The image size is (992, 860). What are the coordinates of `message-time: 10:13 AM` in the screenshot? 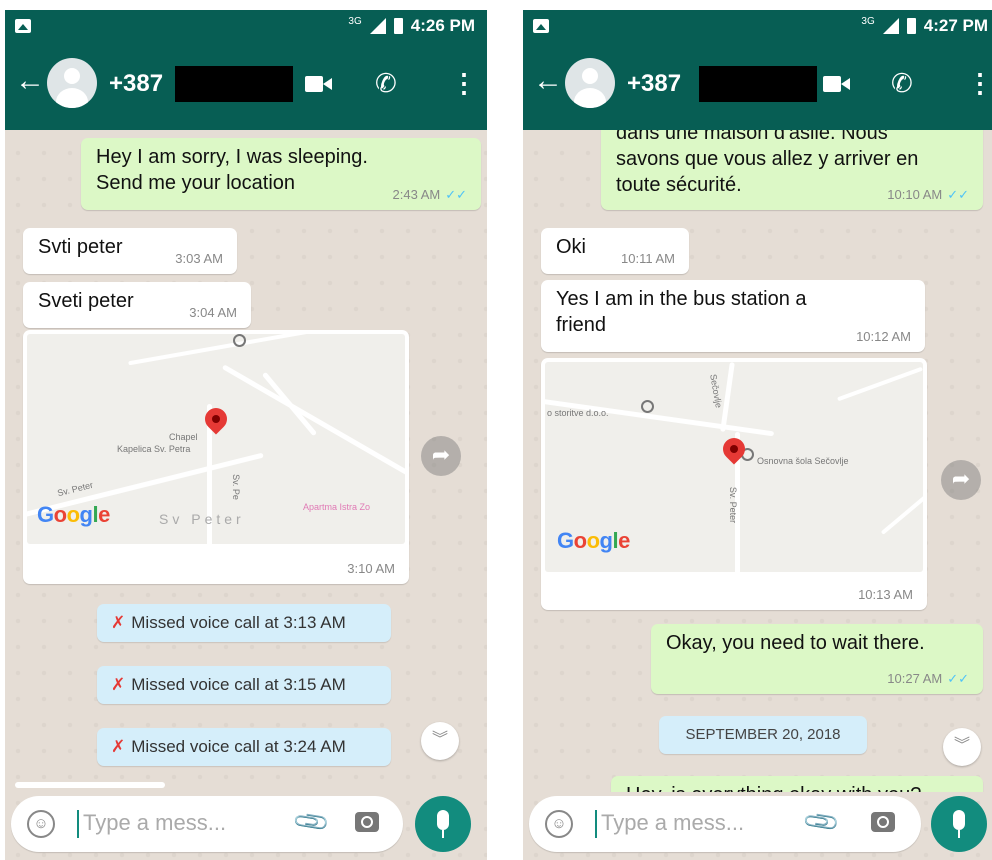 It's located at (885, 594).